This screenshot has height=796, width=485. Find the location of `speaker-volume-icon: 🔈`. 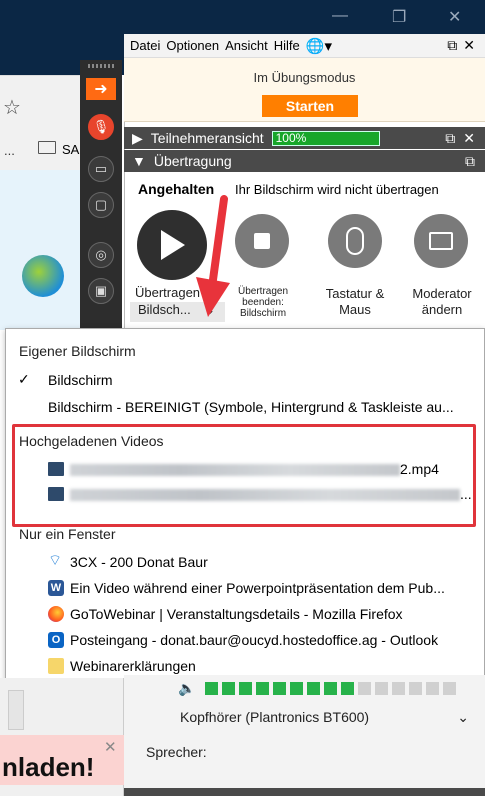

speaker-volume-icon: 🔈 is located at coordinates (187, 688).